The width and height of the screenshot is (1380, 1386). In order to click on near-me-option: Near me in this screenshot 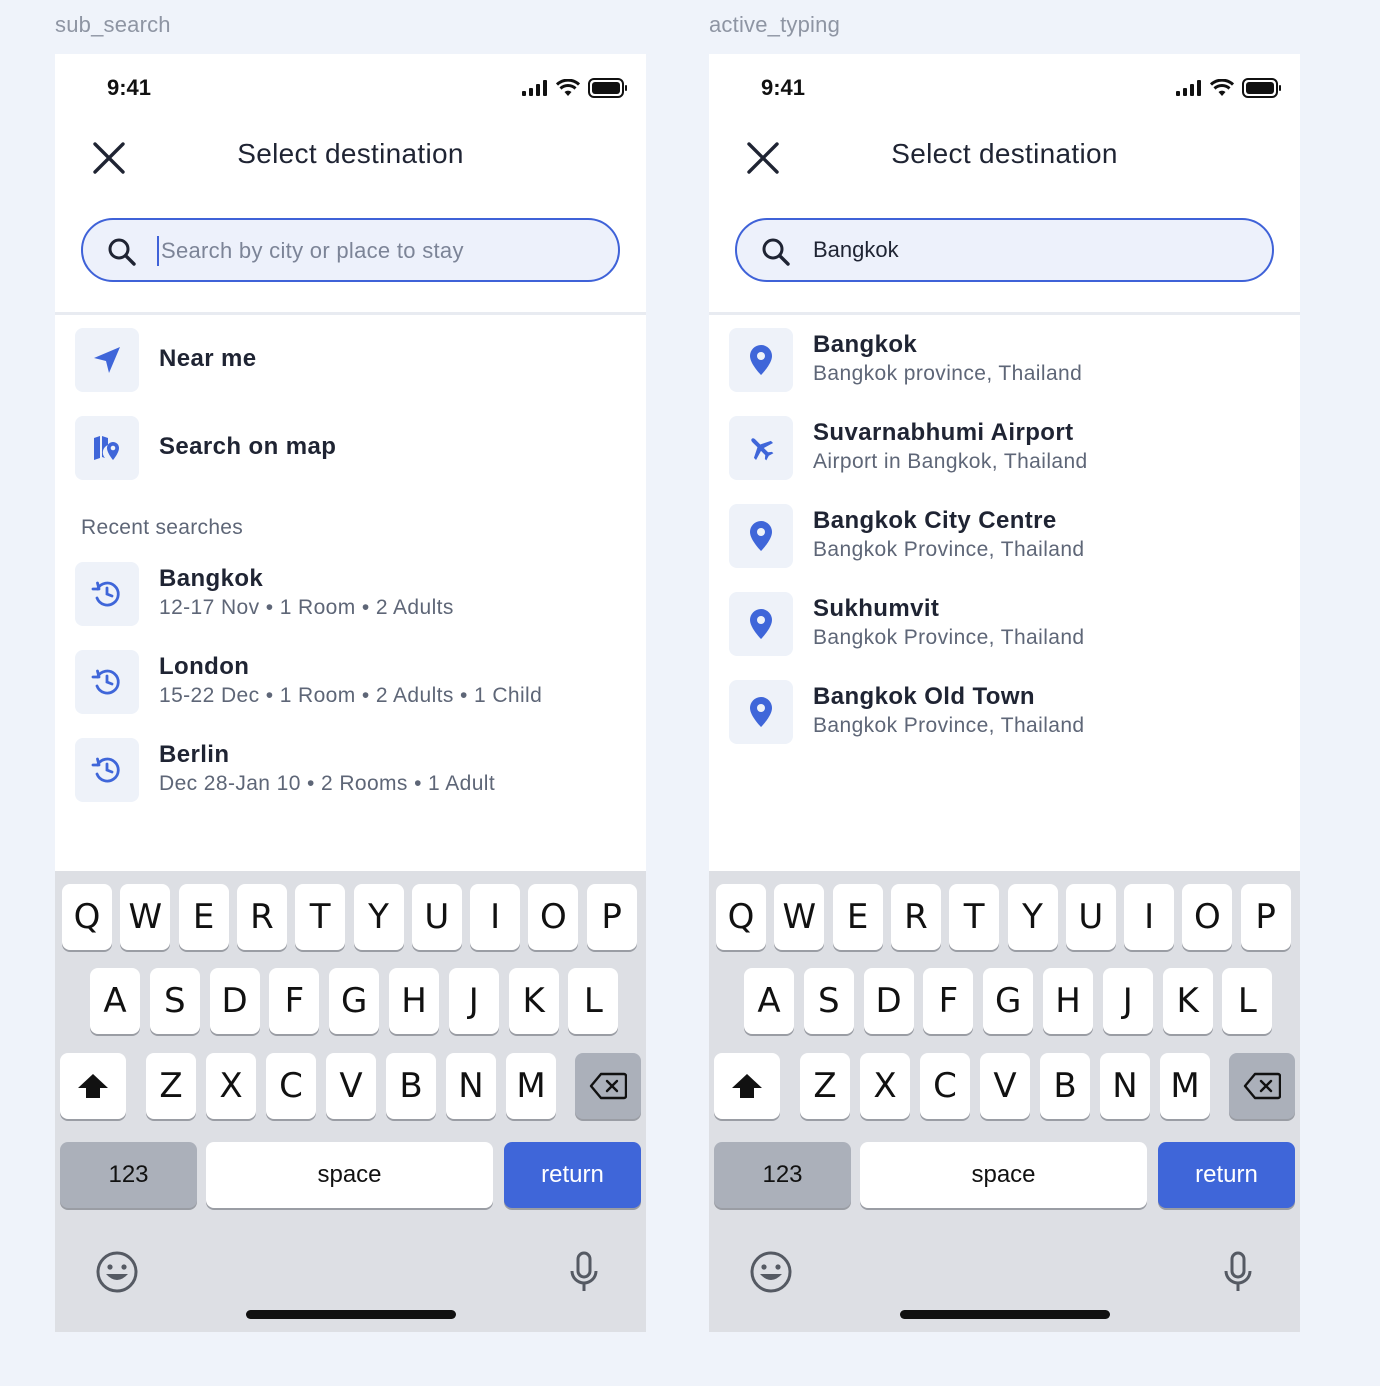, I will do `click(350, 360)`.